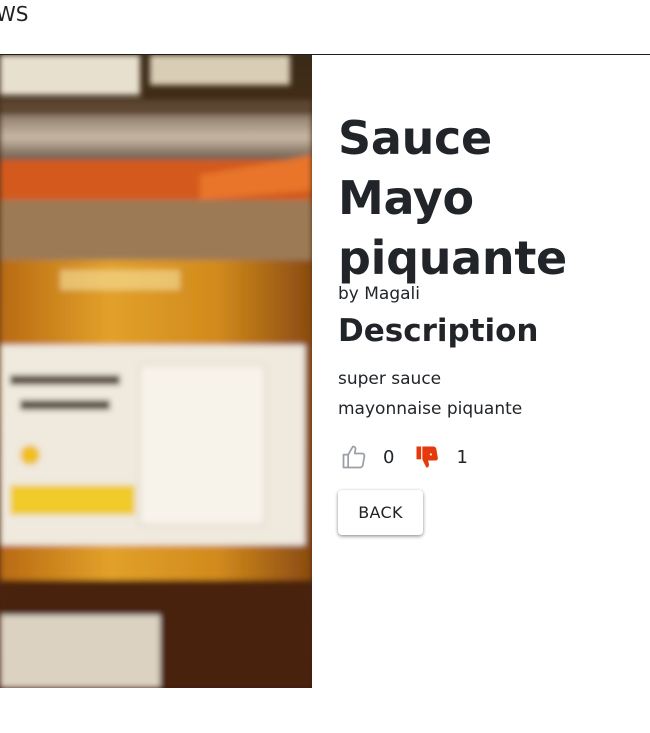 This screenshot has height=733, width=650. What do you see at coordinates (354, 457) in the screenshot?
I see `thumbs-up-icon` at bounding box center [354, 457].